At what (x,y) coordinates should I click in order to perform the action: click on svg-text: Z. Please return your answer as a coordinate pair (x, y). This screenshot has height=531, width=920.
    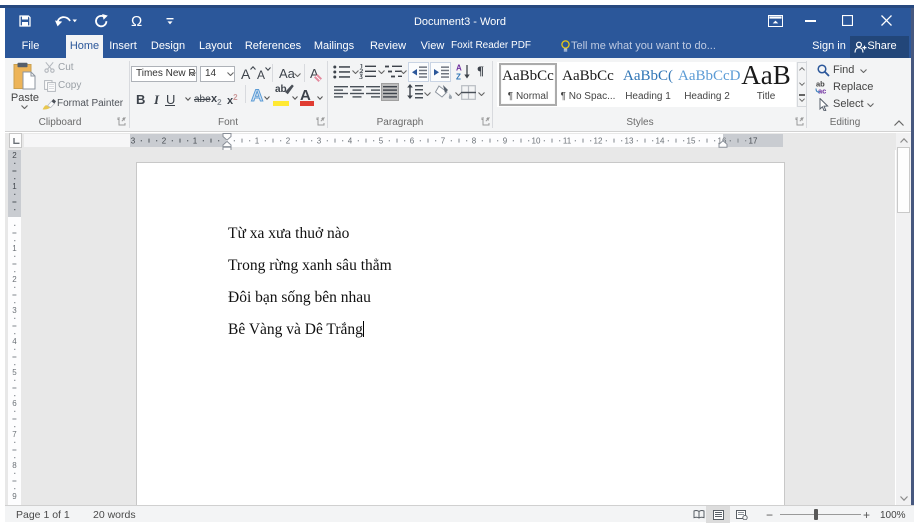
    Looking at the image, I should click on (458, 77).